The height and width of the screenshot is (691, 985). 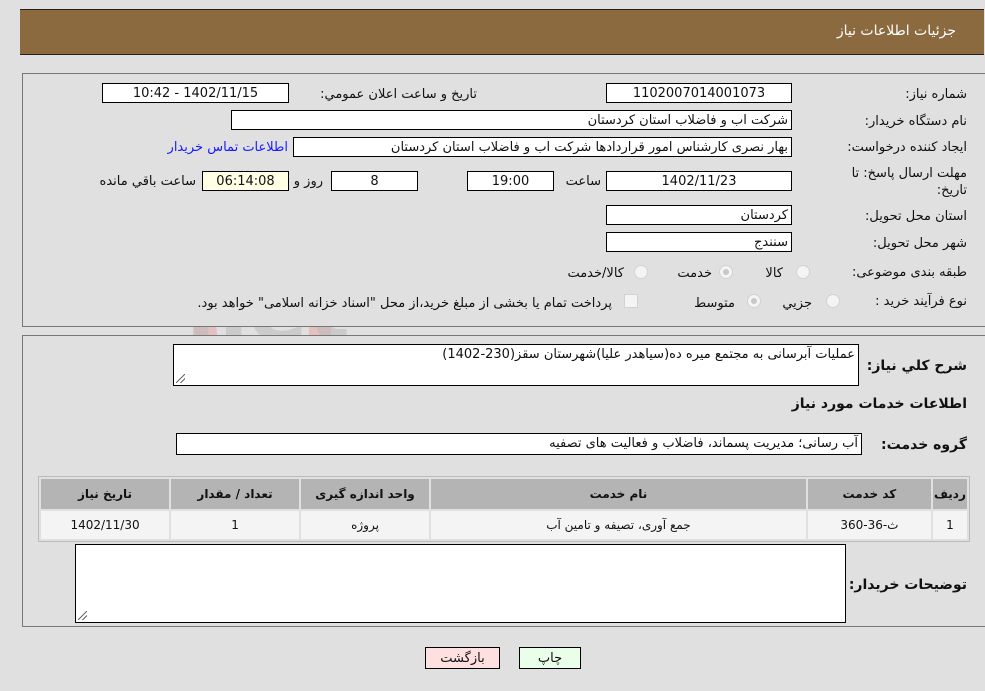 I want to click on cell-quantity: 1, so click(x=235, y=525).